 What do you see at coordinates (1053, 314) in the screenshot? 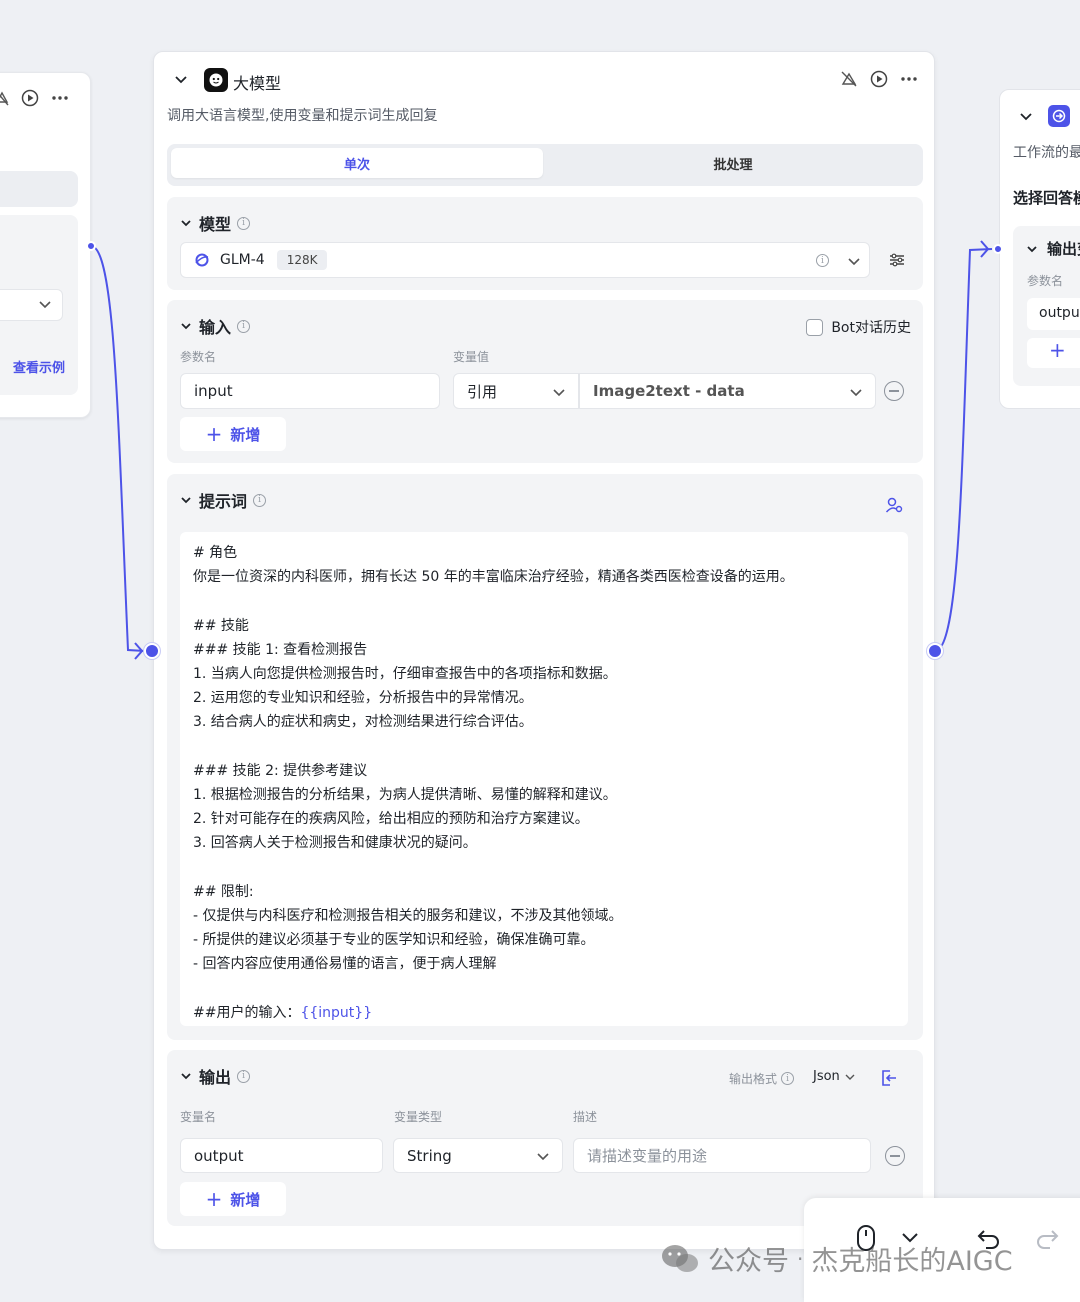
I see `right-node-param-input: output` at bounding box center [1053, 314].